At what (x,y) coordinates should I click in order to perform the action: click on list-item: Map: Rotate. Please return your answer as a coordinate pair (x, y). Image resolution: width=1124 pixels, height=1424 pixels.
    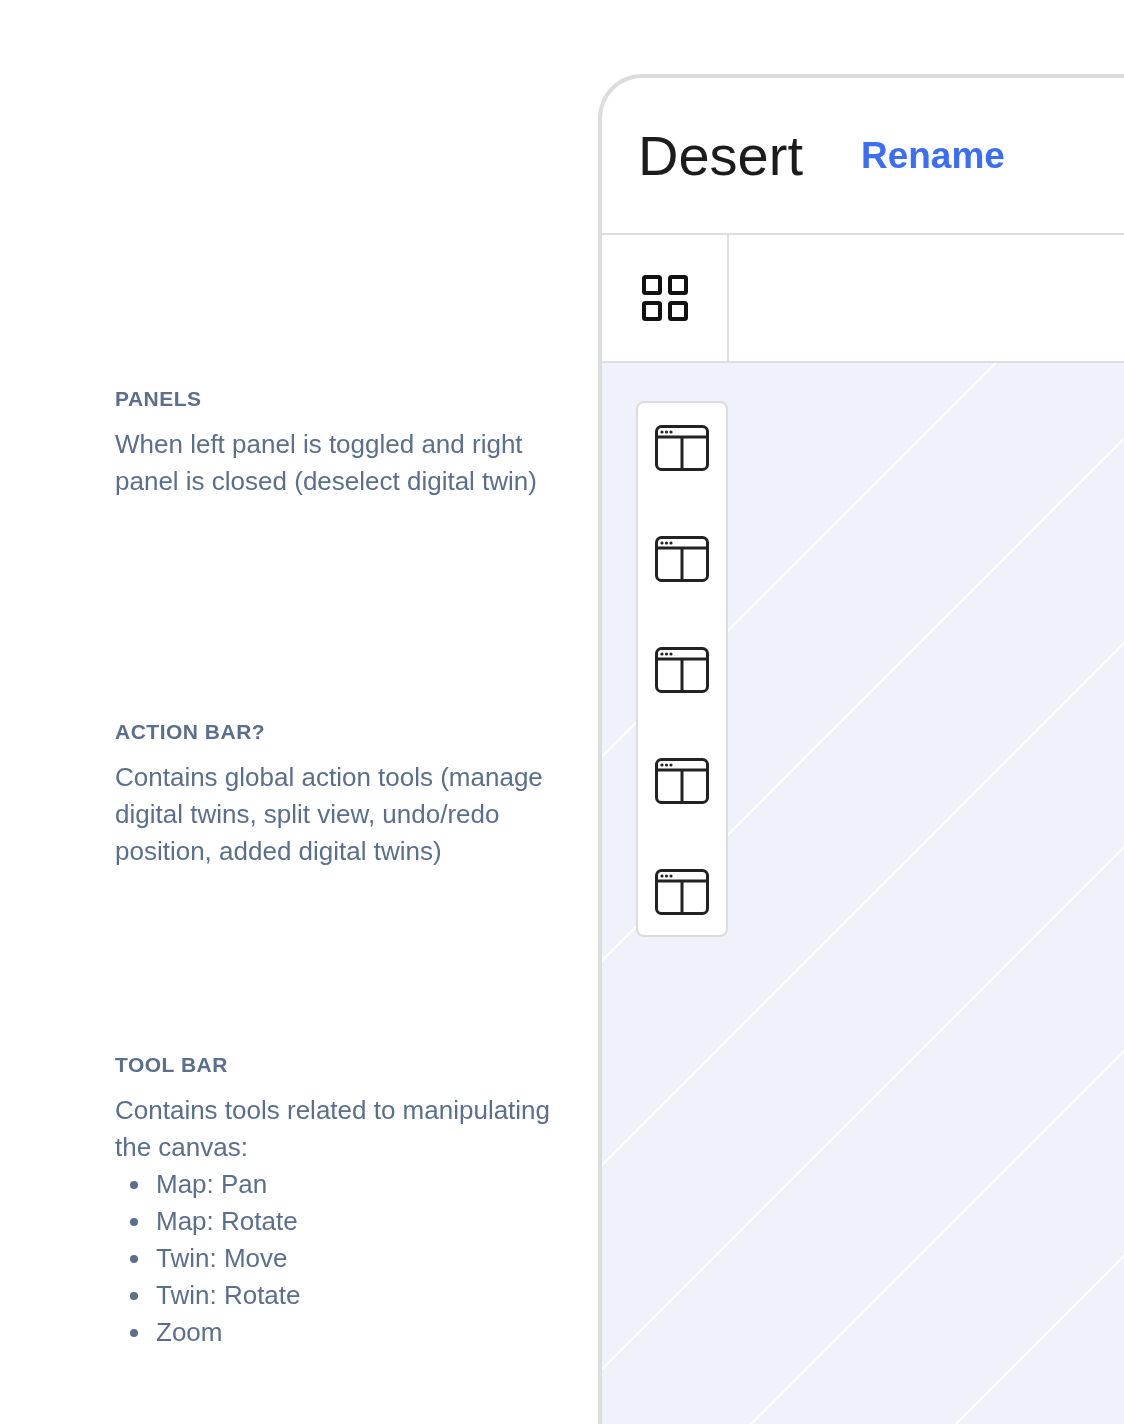
    Looking at the image, I should click on (227, 1221).